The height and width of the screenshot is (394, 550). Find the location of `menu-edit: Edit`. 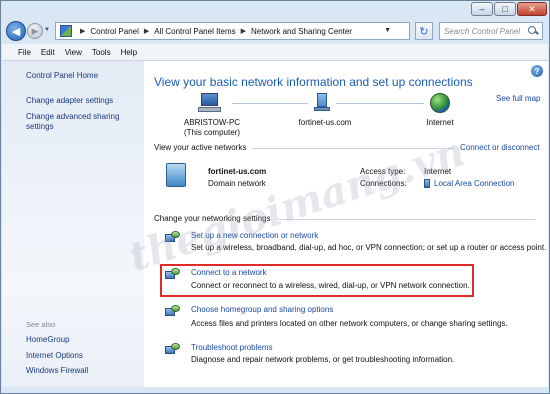

menu-edit: Edit is located at coordinates (48, 52).